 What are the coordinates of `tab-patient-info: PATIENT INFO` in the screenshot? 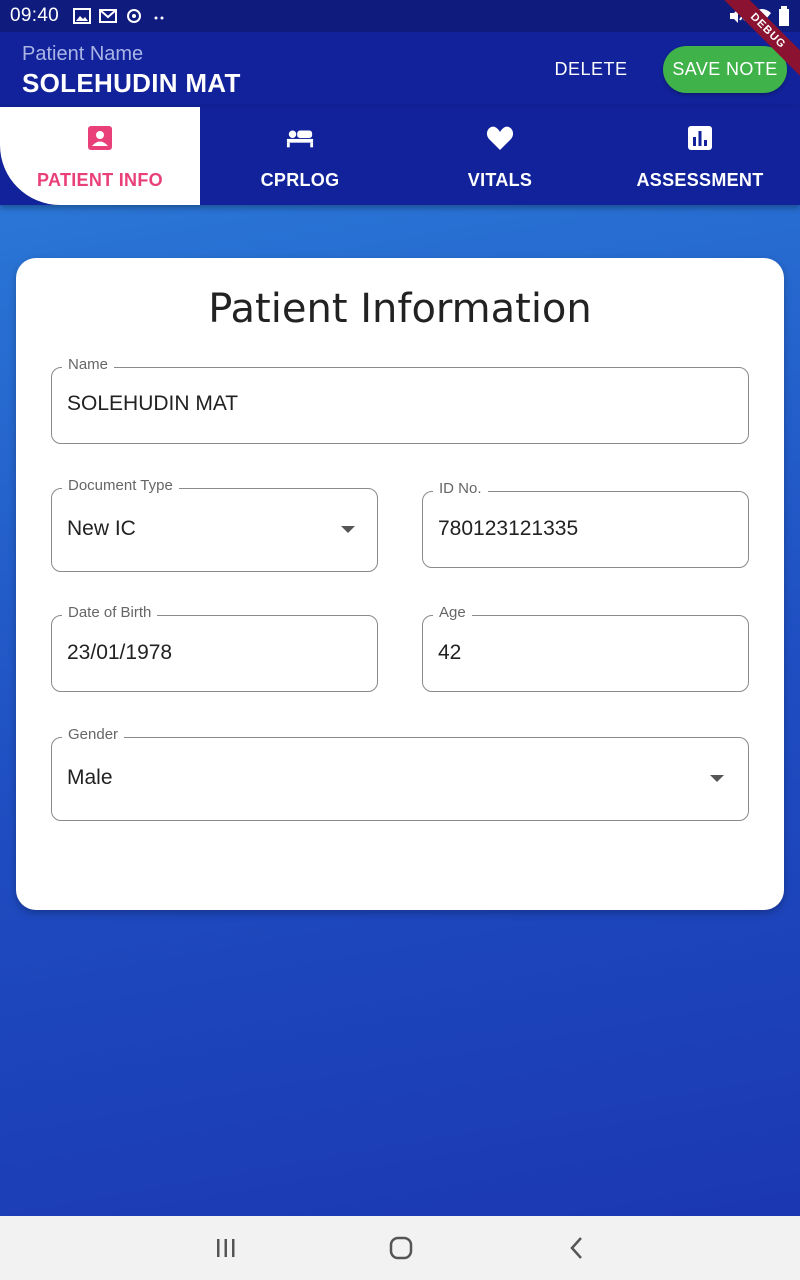 It's located at (100, 156).